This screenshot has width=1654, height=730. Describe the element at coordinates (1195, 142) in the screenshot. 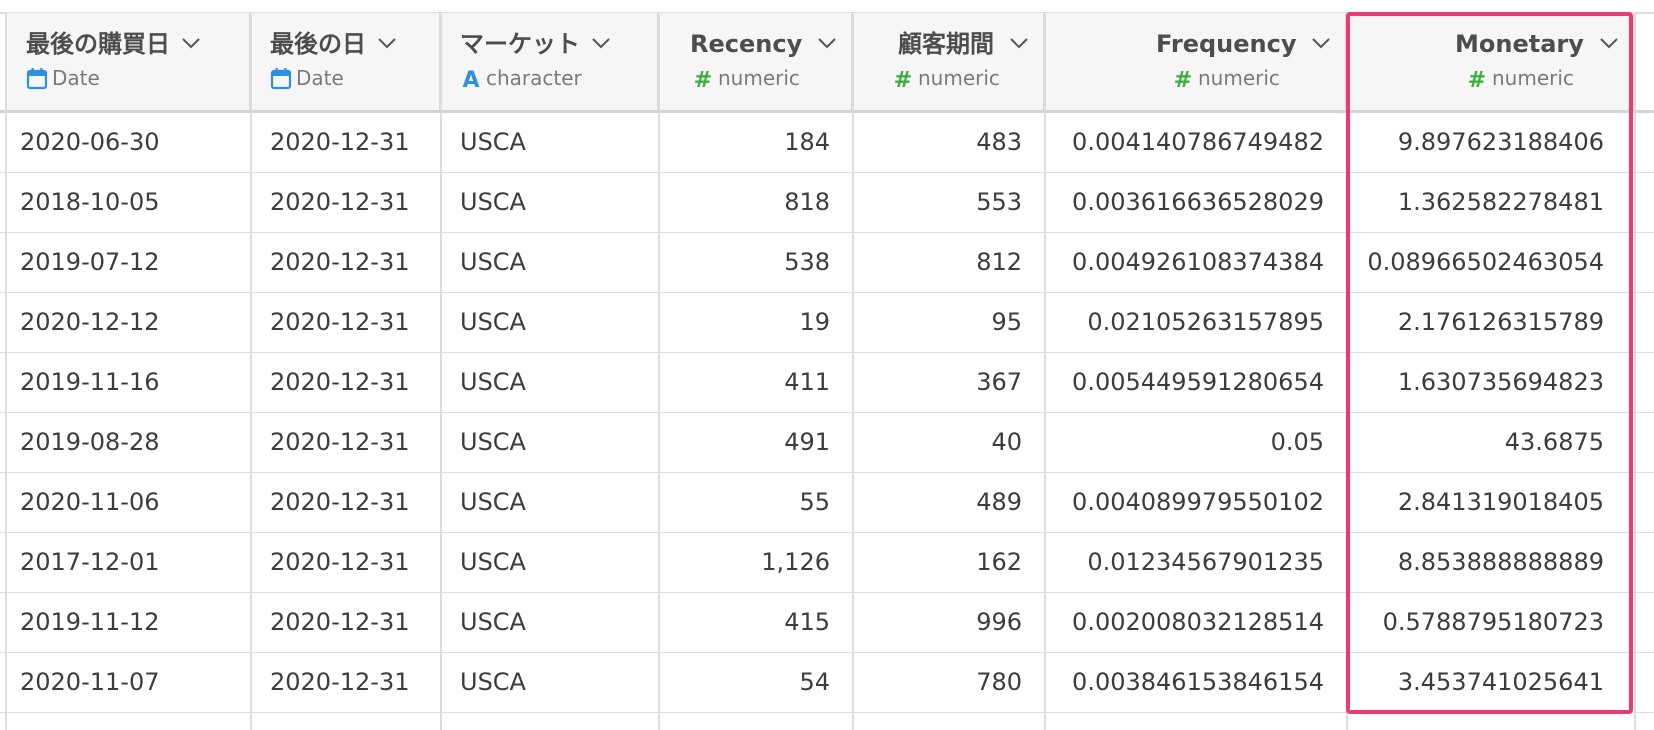

I see `table-cell: 0.004140786749482` at that location.